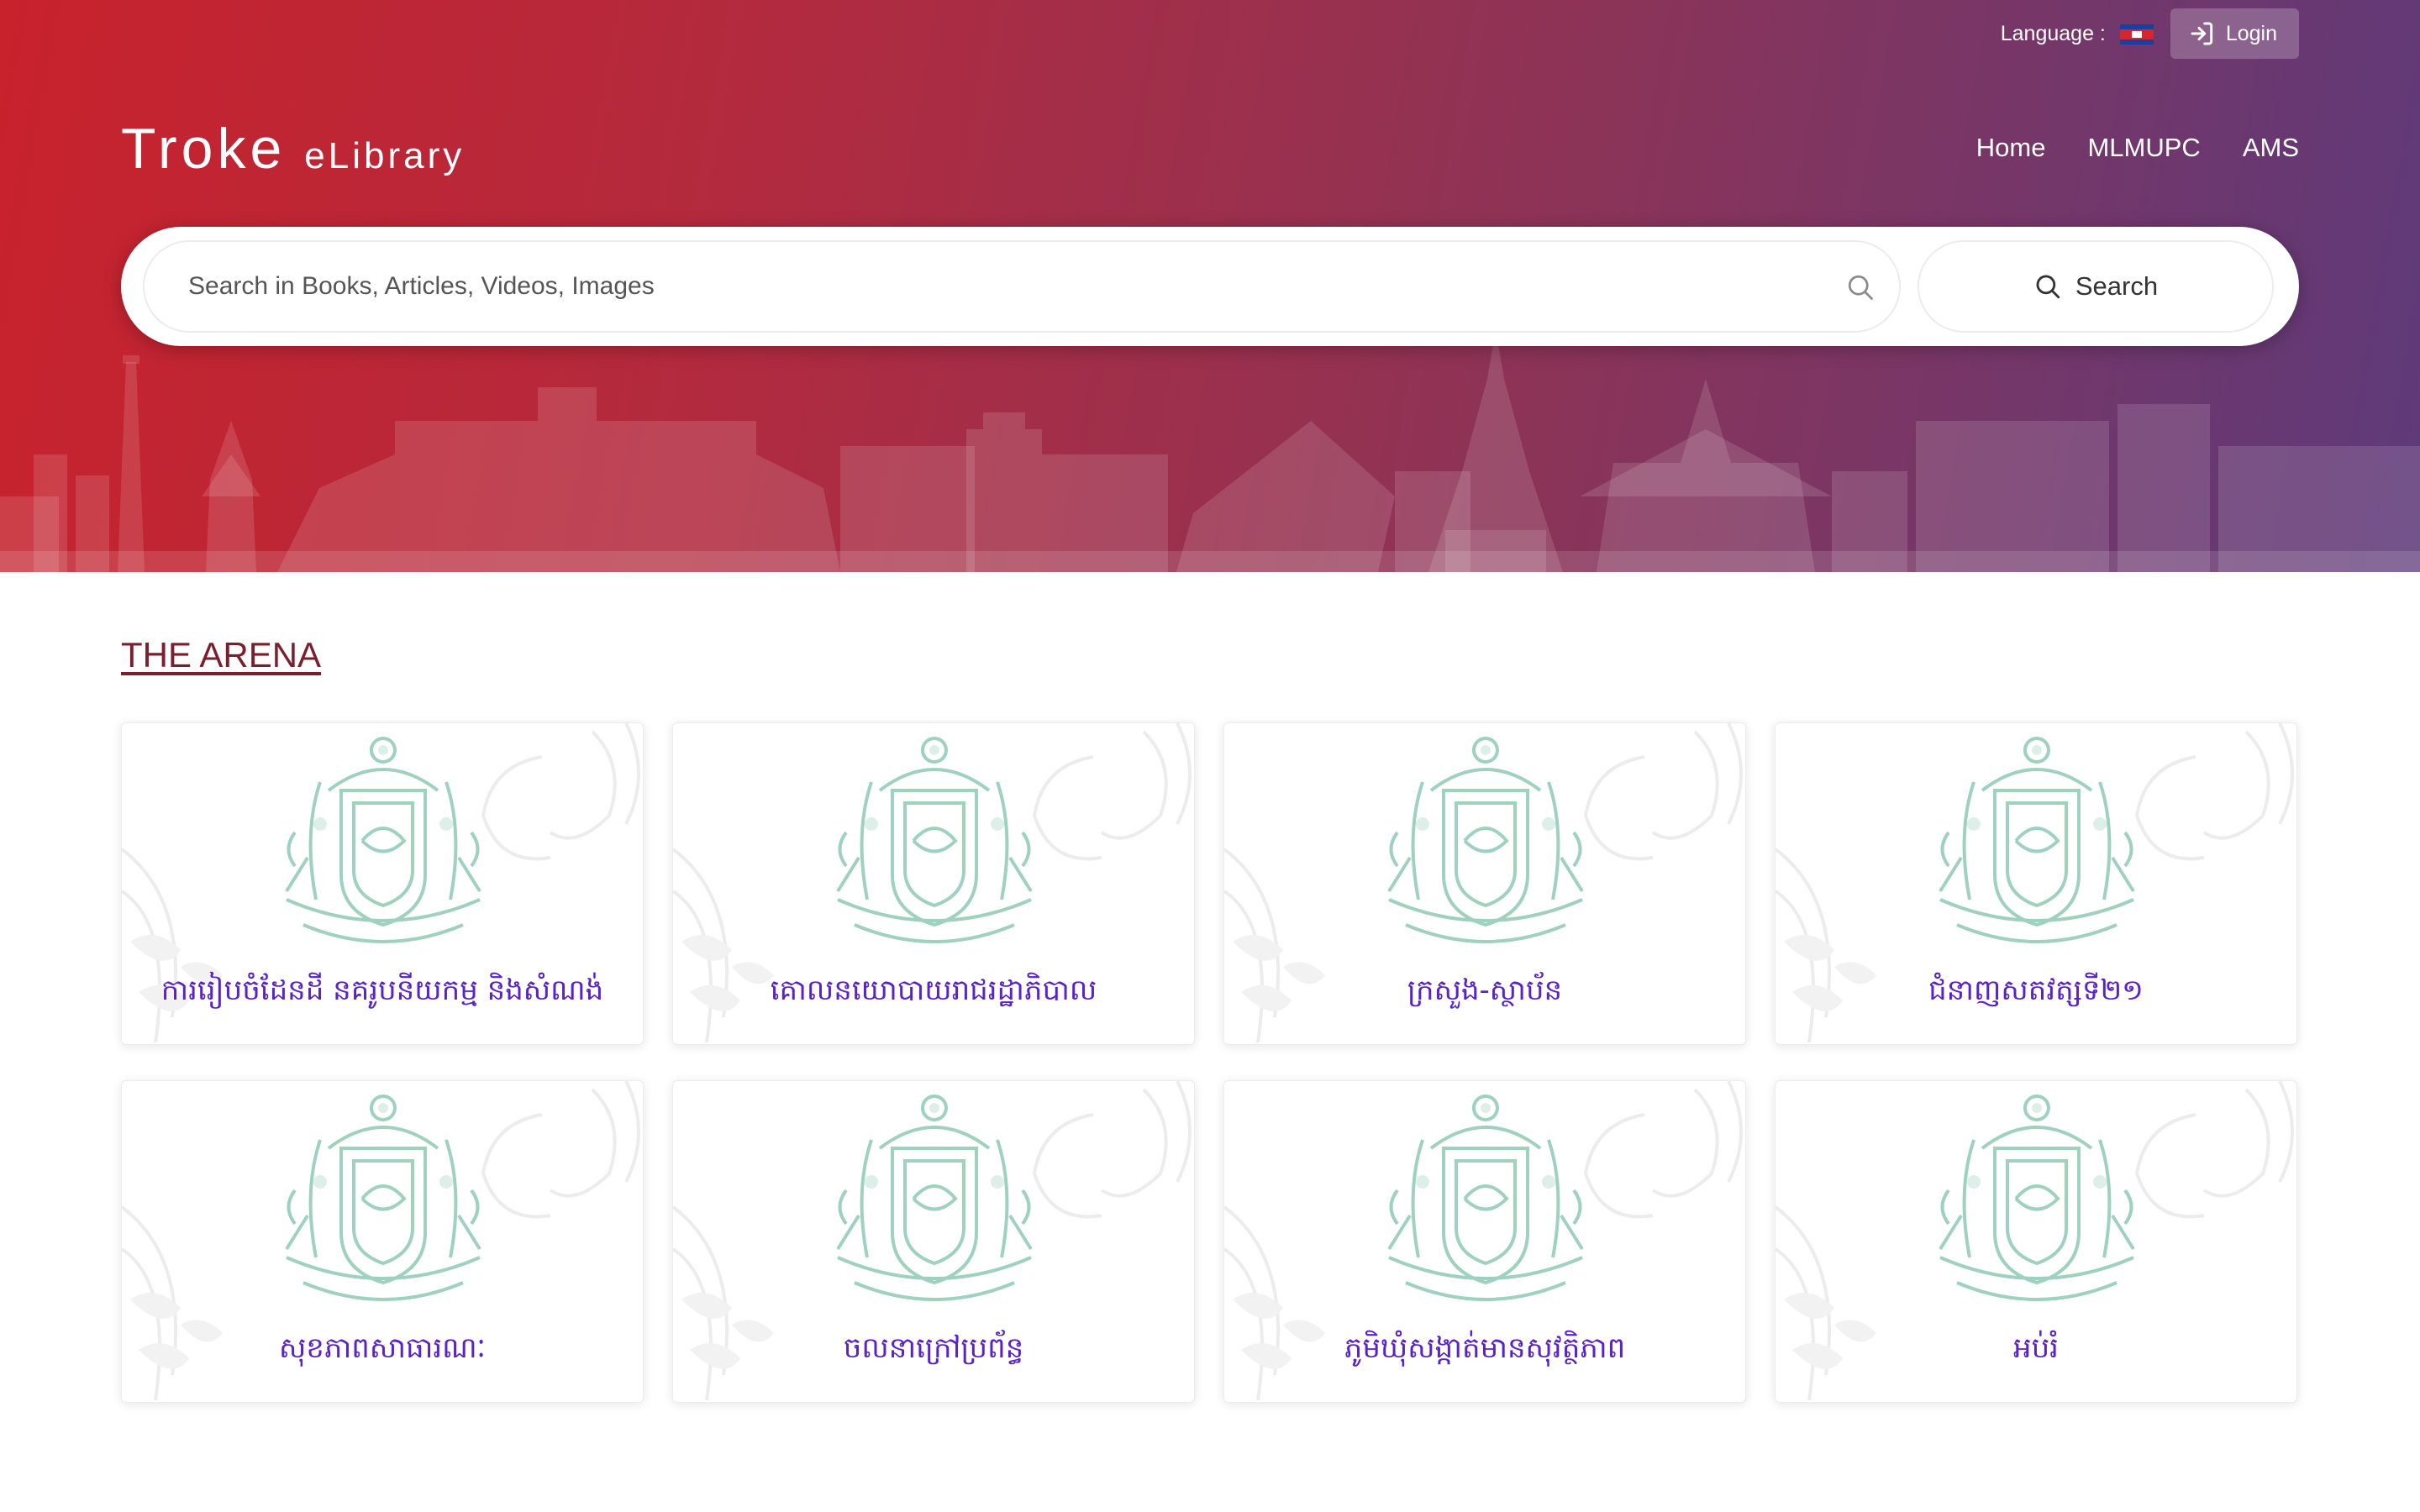  I want to click on category-card: ការរៀបចំដែនដី នគរូបនីយកម្ម និងសំណង់, so click(382, 883).